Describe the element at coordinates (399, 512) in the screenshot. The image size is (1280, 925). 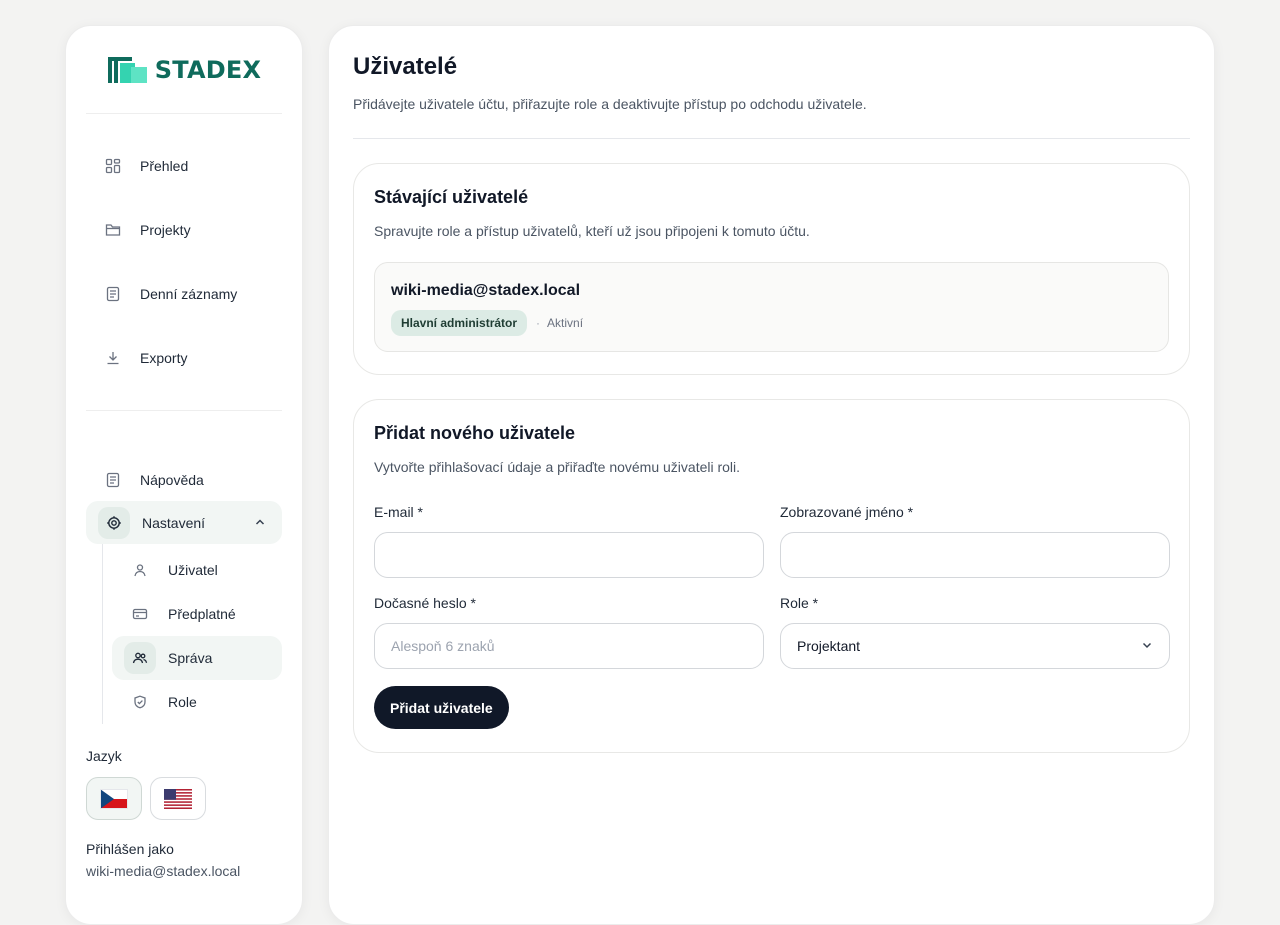
I see `email-label: E-mail *` at that location.